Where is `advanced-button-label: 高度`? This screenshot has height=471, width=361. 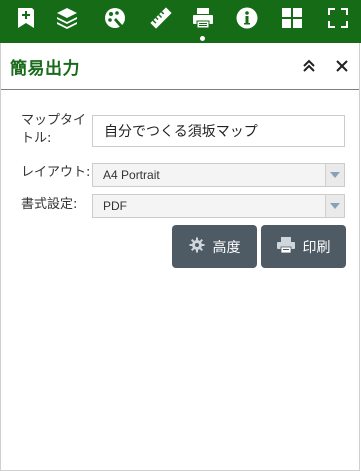 advanced-button-label: 高度 is located at coordinates (226, 247).